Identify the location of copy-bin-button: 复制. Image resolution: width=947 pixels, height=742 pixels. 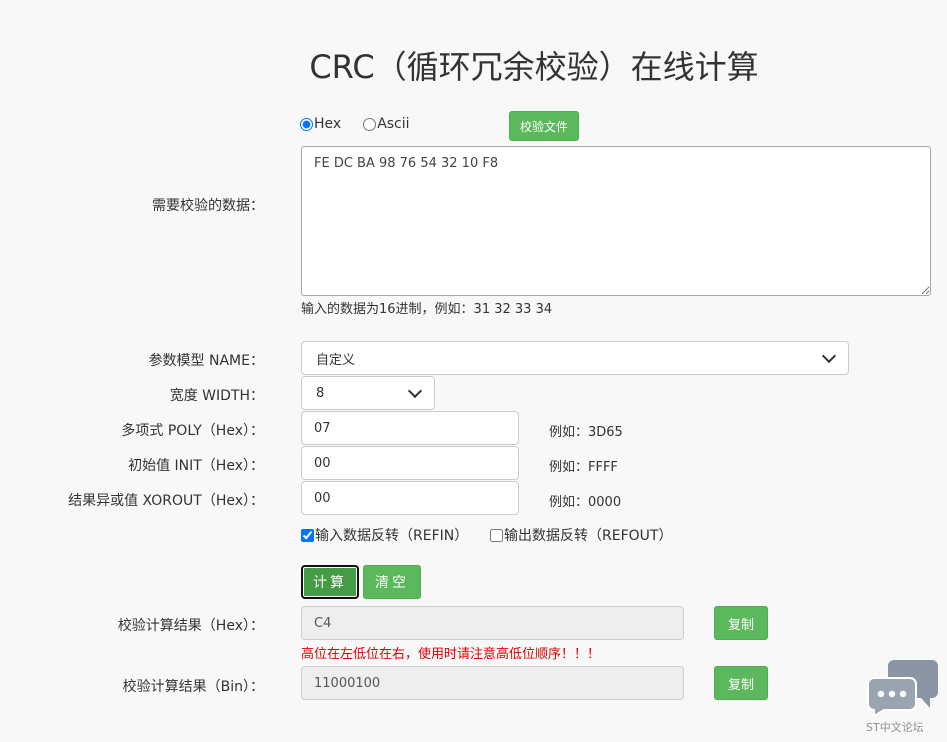
(741, 683).